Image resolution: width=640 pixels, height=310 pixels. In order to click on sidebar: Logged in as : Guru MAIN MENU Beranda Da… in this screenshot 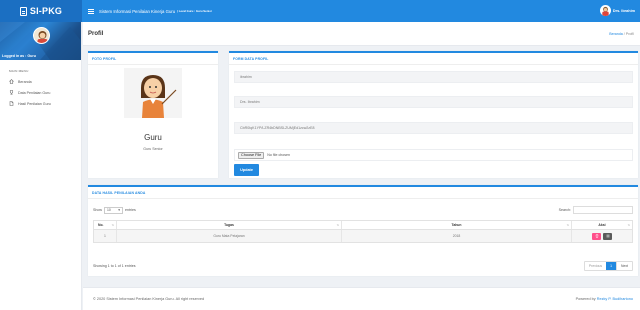, I will do `click(41, 166)`.